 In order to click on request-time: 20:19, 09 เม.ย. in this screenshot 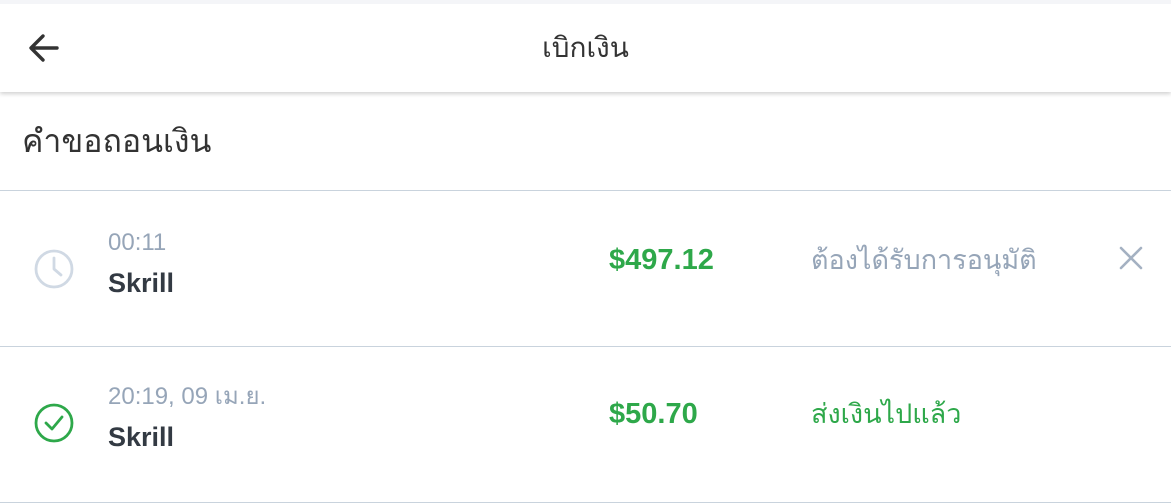, I will do `click(187, 396)`.